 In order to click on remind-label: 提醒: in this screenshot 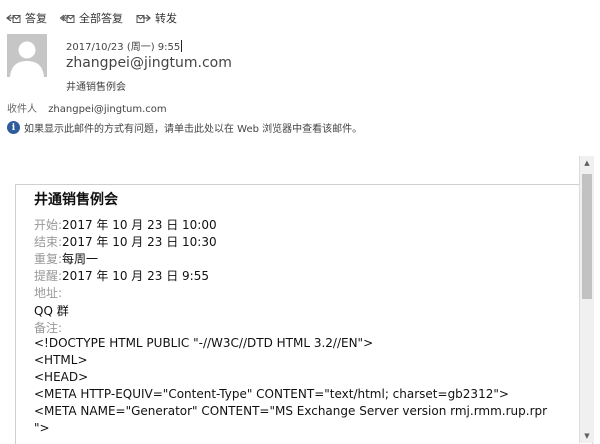, I will do `click(48, 276)`.